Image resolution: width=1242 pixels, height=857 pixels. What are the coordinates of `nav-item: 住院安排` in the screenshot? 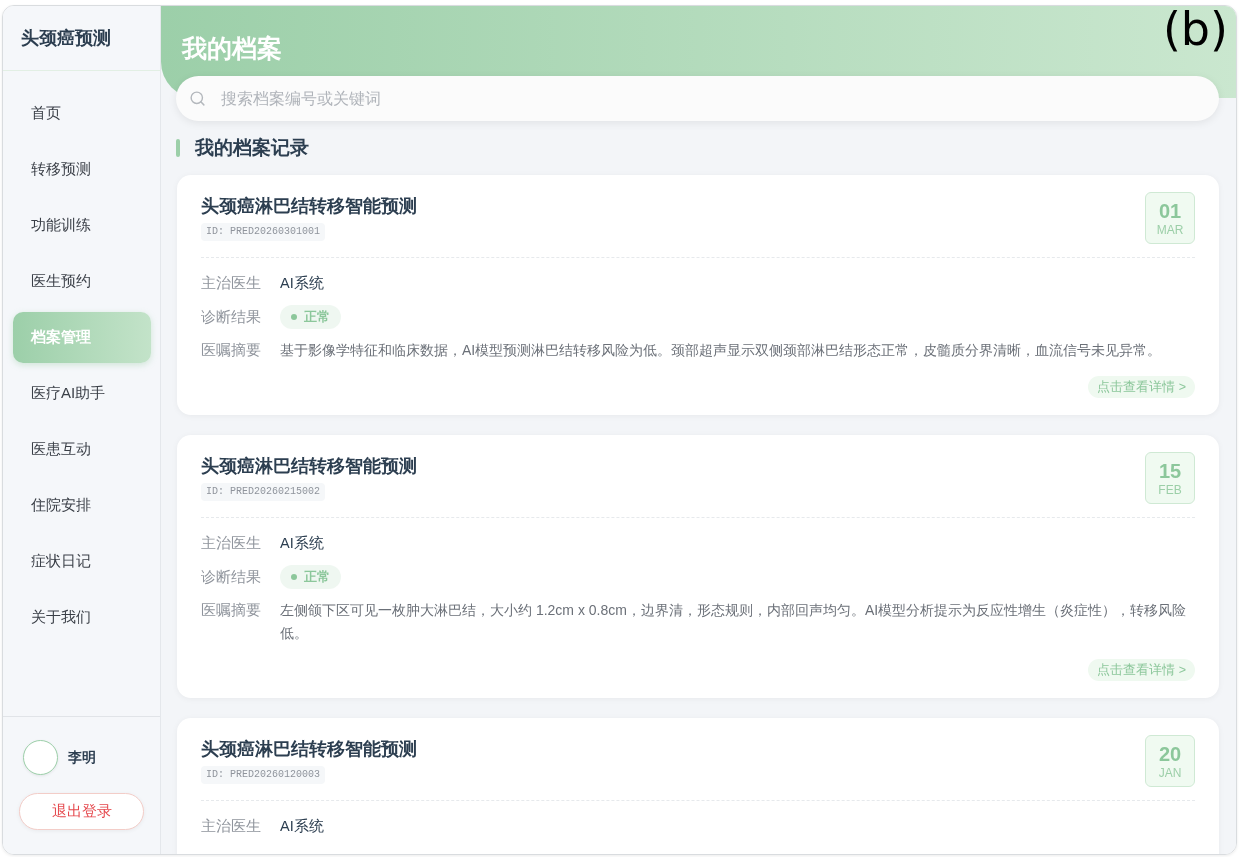 It's located at (82, 505).